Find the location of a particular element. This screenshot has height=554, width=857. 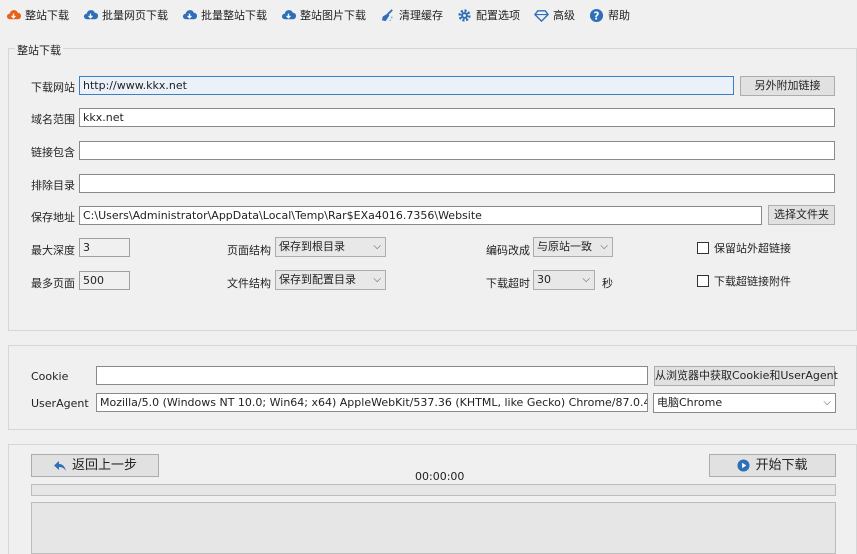

toolbar-batch-site-download: 批量整站下载 is located at coordinates (224, 15).